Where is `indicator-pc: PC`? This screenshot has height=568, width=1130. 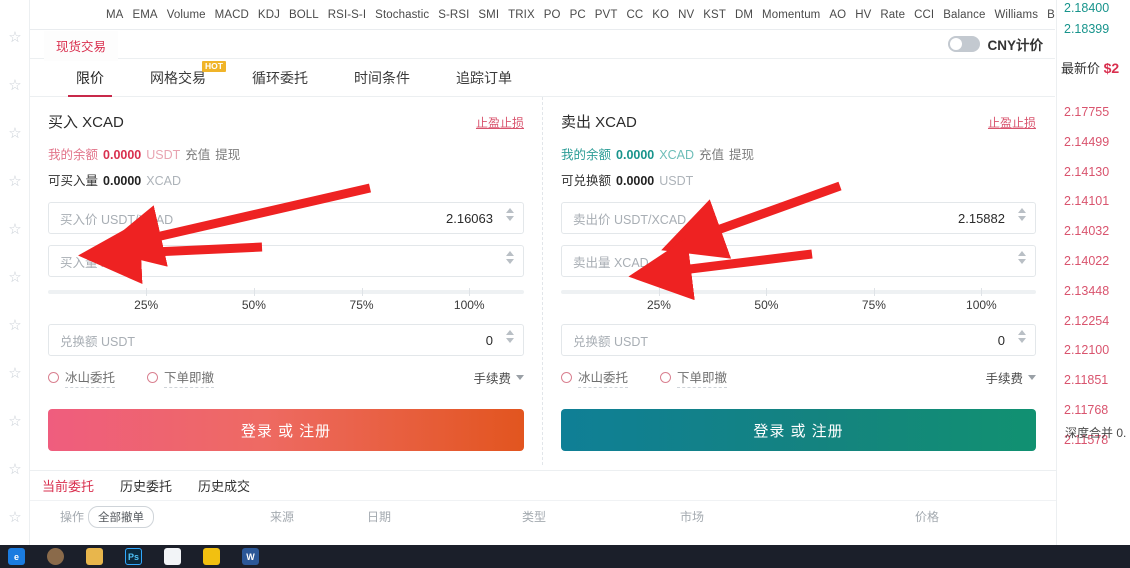 indicator-pc: PC is located at coordinates (578, 15).